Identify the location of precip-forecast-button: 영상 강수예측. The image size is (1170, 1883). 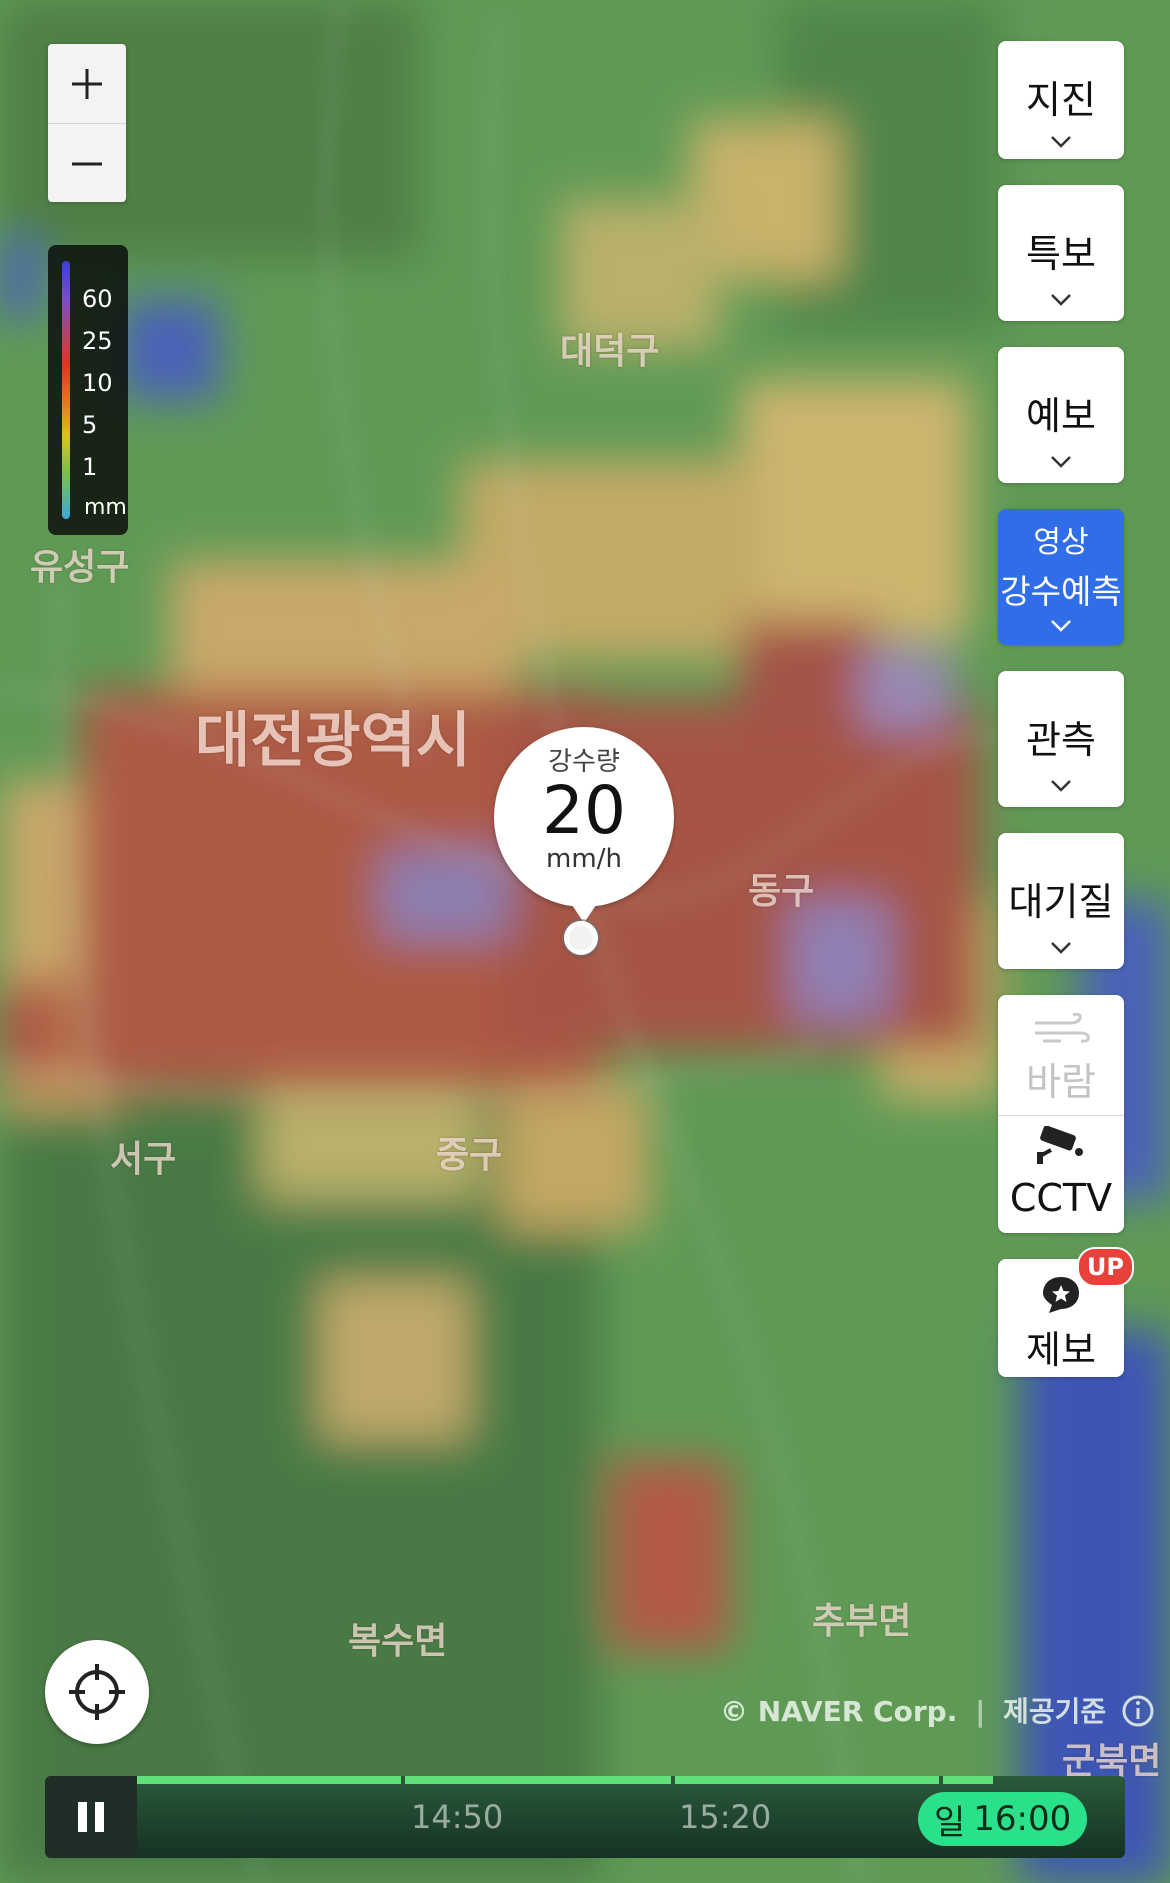
(1061, 577).